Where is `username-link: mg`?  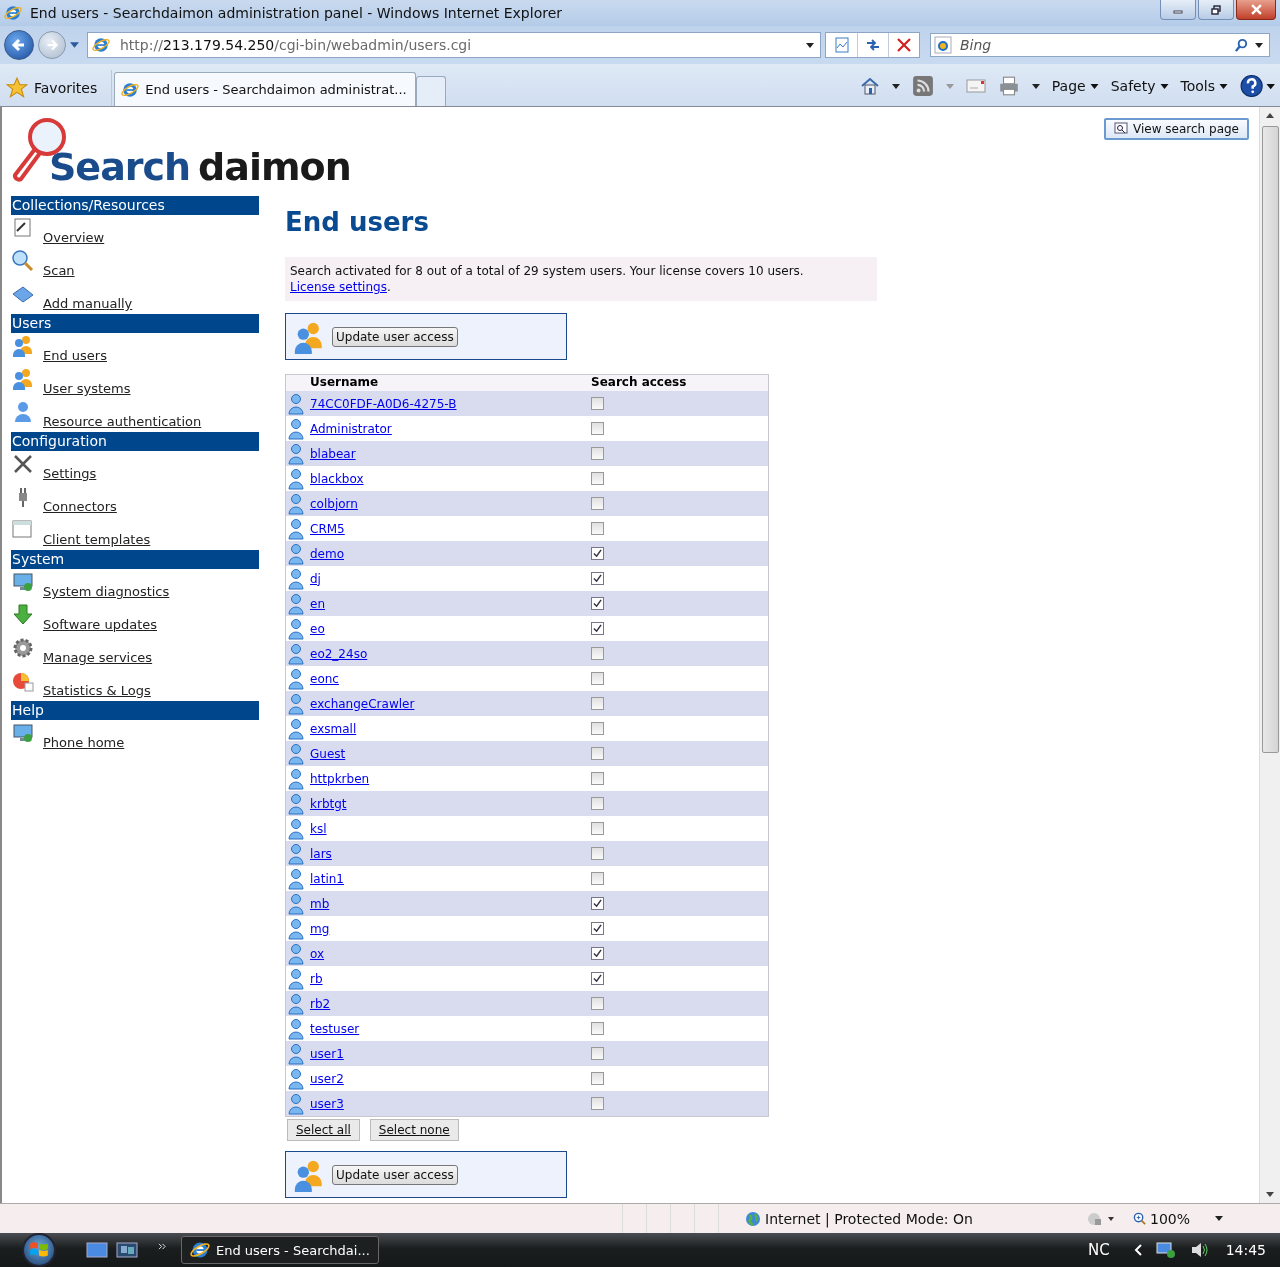 username-link: mg is located at coordinates (450, 928).